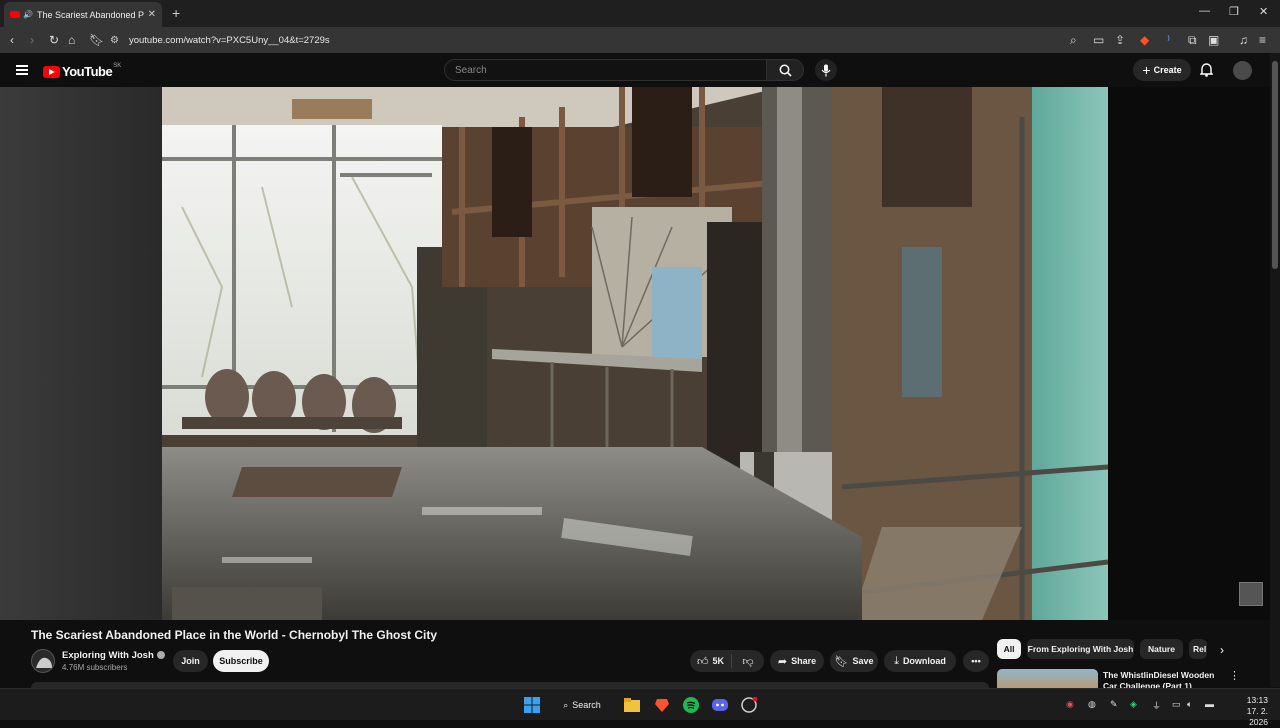 Image resolution: width=1280 pixels, height=728 pixels. What do you see at coordinates (662, 705) in the screenshot?
I see `brave-browser-icon` at bounding box center [662, 705].